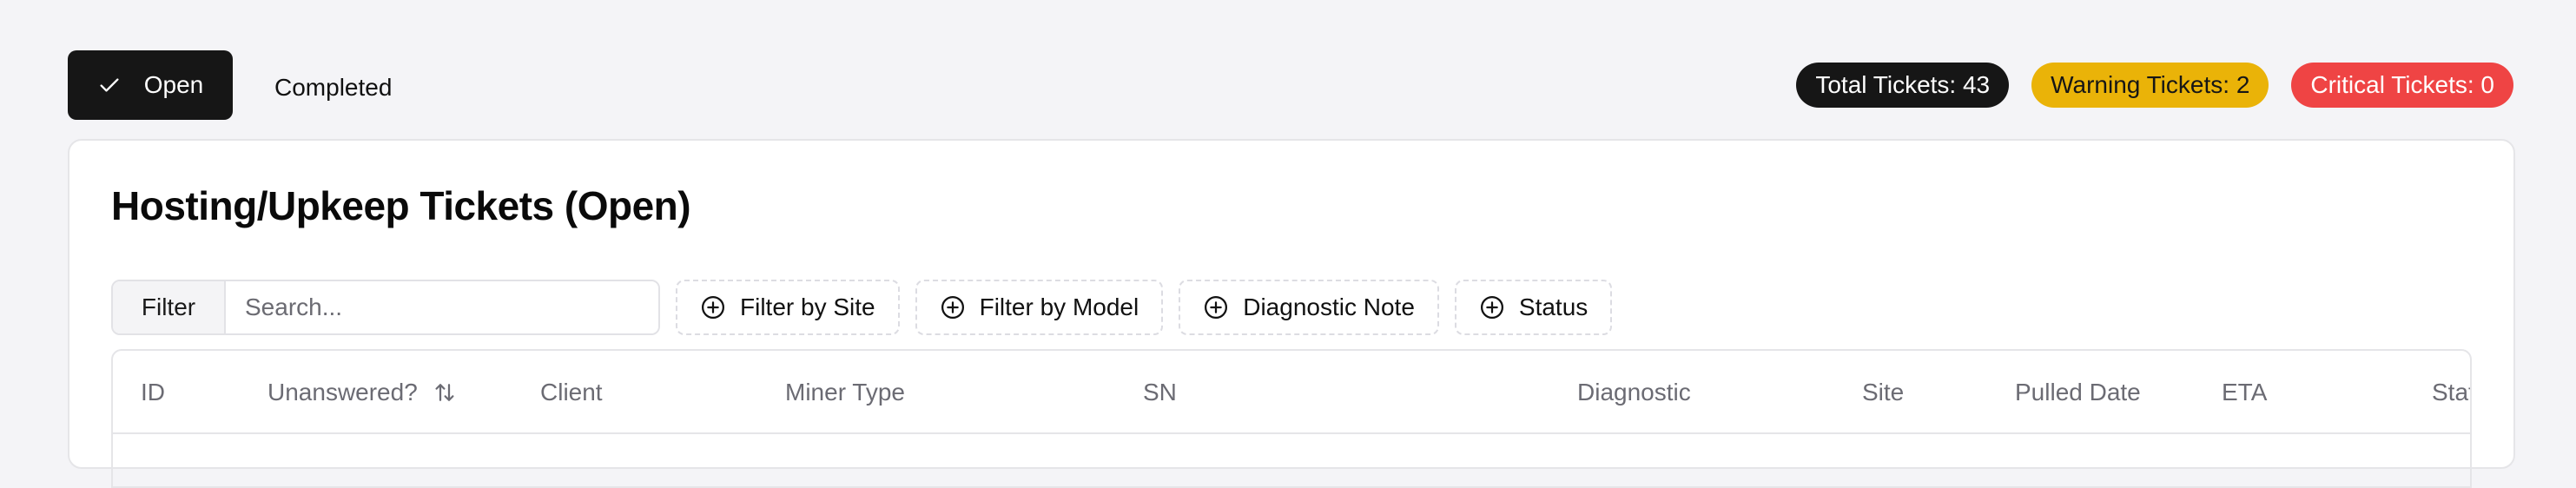 The height and width of the screenshot is (488, 2576). I want to click on page-title: Hosting/Upkeep Tickets (Open), so click(401, 205).